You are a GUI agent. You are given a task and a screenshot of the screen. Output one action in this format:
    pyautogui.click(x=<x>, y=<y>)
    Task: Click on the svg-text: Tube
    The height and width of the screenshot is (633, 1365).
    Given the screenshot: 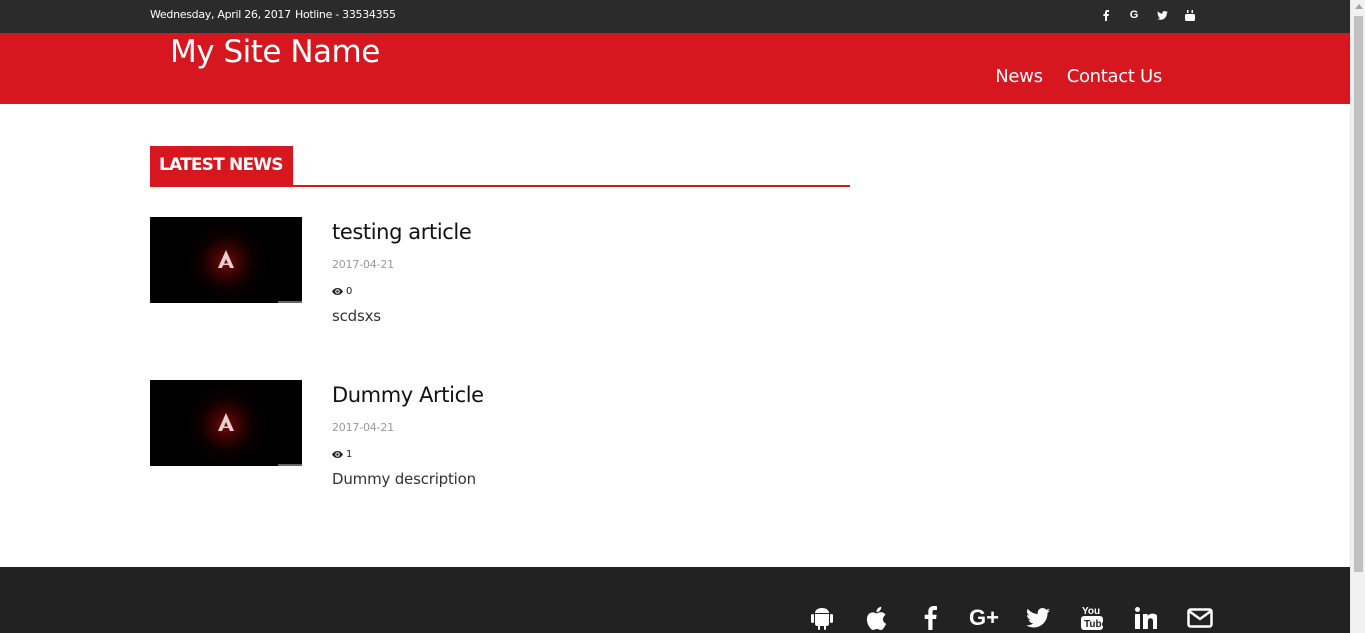 What is the action you would take?
    pyautogui.click(x=1093, y=624)
    